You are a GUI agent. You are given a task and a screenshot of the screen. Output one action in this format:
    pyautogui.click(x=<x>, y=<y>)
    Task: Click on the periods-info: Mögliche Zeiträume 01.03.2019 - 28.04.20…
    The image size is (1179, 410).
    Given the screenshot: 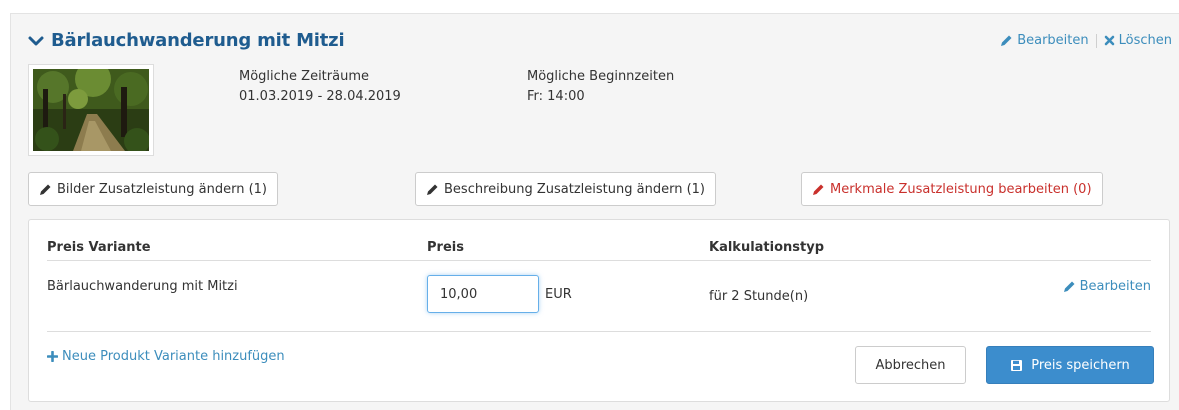 What is the action you would take?
    pyautogui.click(x=320, y=87)
    